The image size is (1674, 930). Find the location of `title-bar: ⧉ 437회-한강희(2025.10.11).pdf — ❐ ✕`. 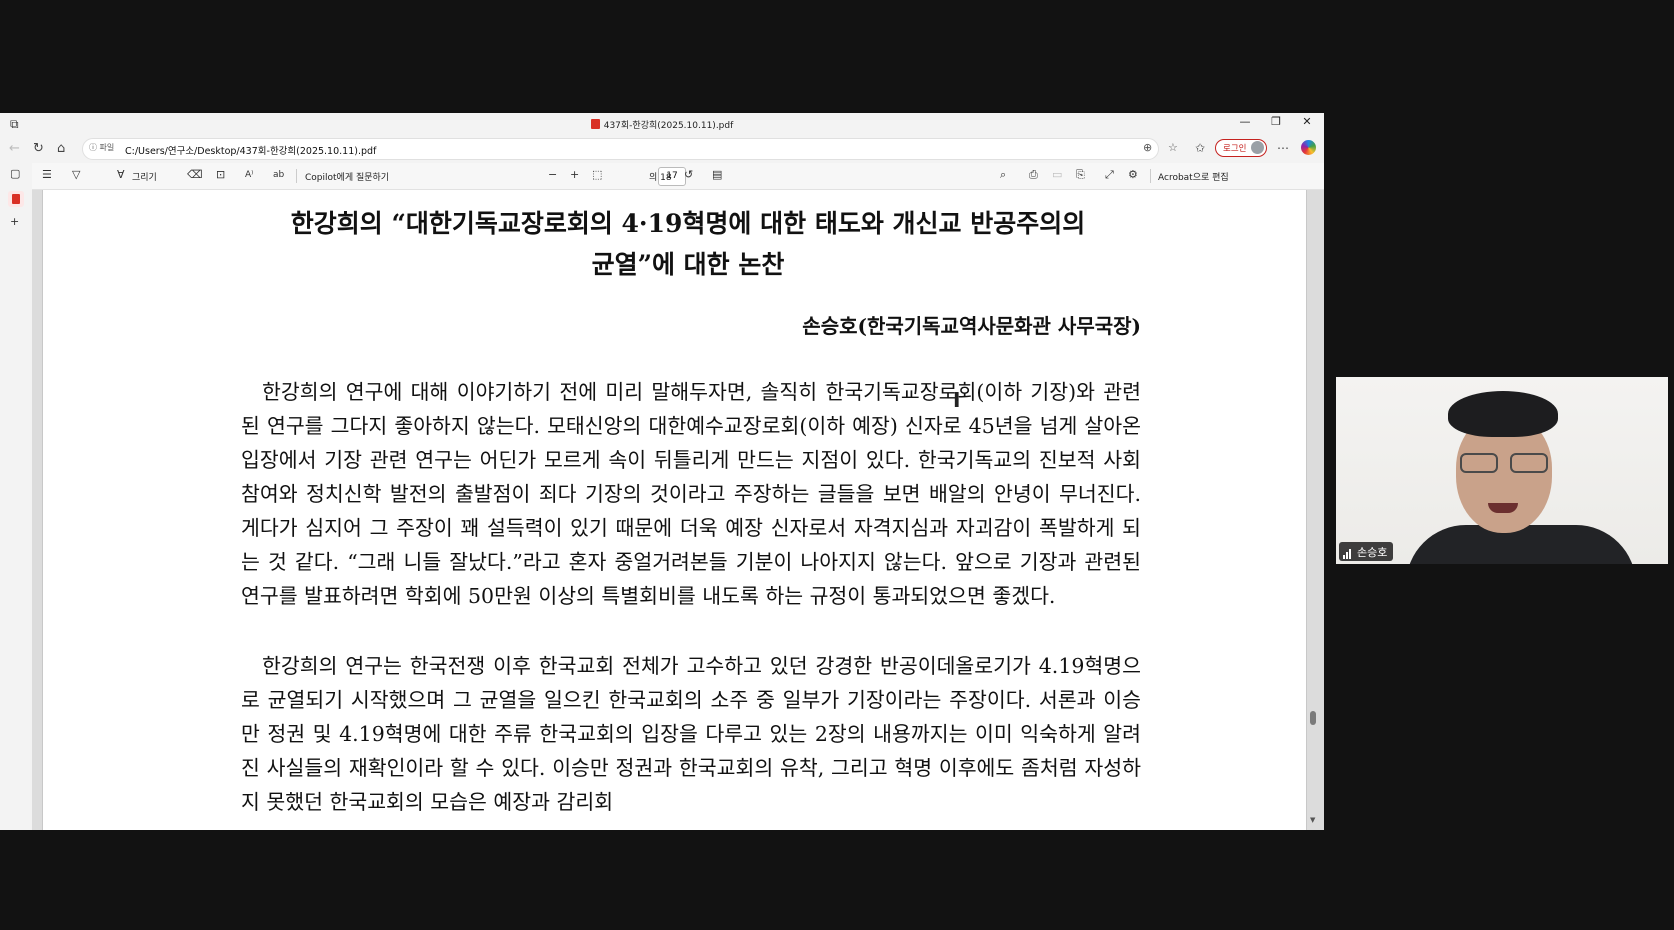

title-bar: ⧉ 437회-한강희(2025.10.11).pdf — ❐ ✕ is located at coordinates (662, 124).